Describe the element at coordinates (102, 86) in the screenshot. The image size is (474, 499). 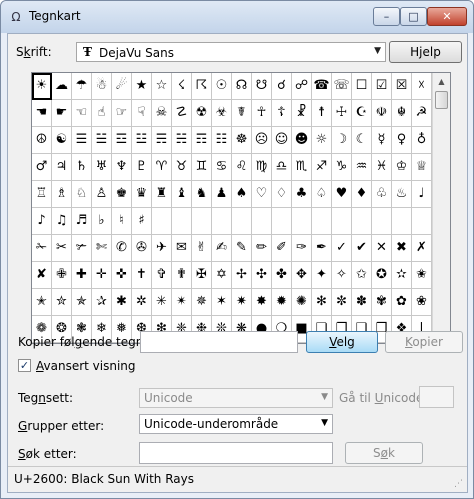
I see `character-cell: ☃` at that location.